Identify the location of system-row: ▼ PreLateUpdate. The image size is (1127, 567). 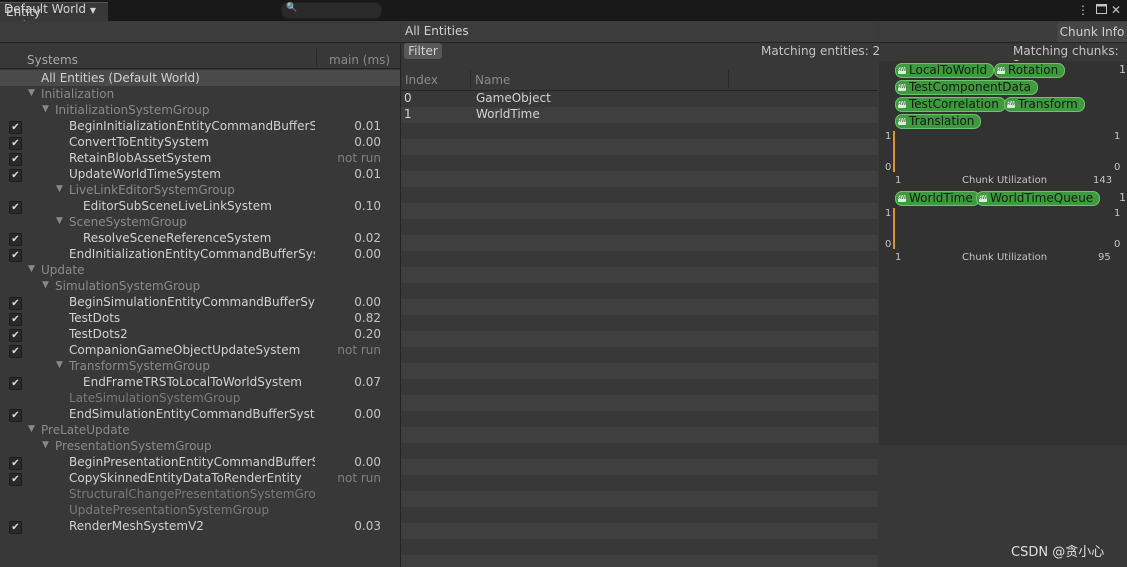
(200, 431).